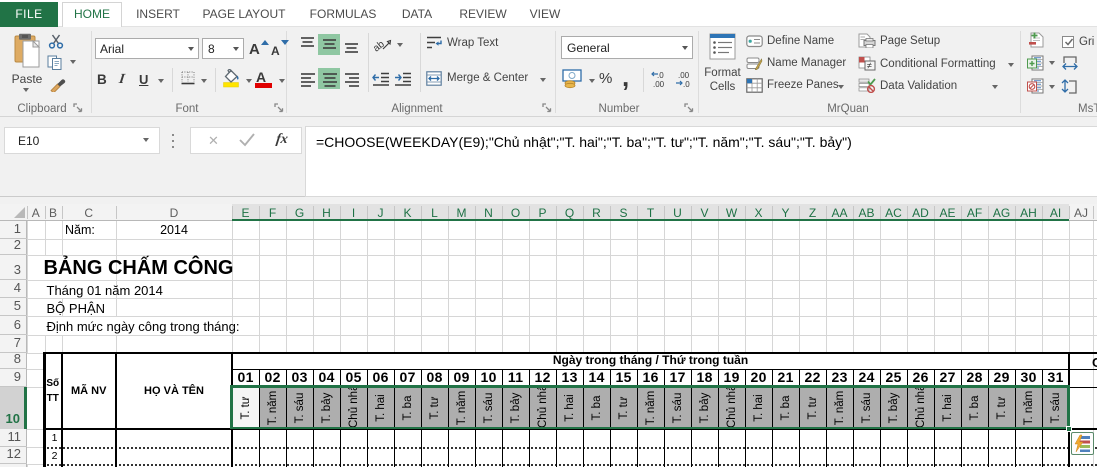  What do you see at coordinates (380, 46) in the screenshot?
I see `svg-text: ab` at bounding box center [380, 46].